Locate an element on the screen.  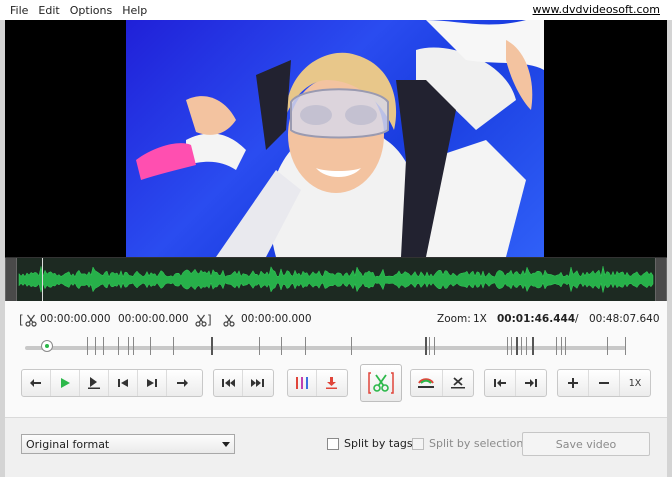
play-icon is located at coordinates (65, 383).